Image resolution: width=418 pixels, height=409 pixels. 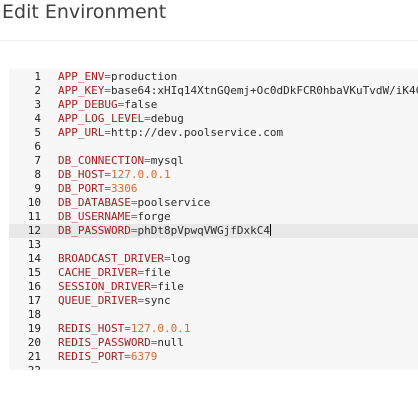 I want to click on line-number: 19, so click(x=34, y=328).